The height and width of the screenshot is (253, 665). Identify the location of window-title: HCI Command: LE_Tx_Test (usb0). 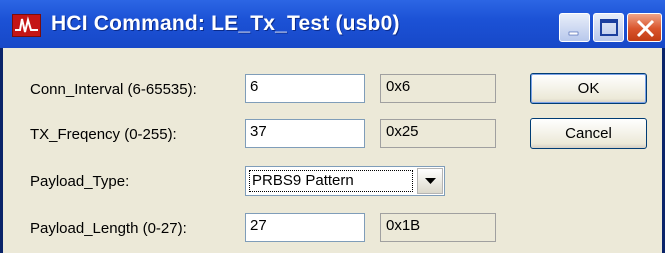
(225, 23).